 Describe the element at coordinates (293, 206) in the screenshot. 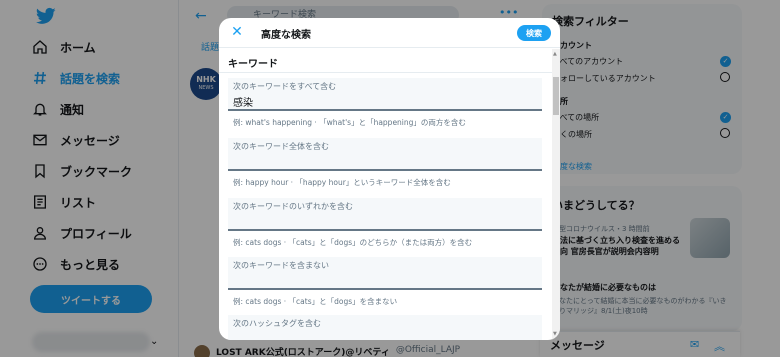

I see `field-label: 次のキーワードのいずれかを含む` at that location.